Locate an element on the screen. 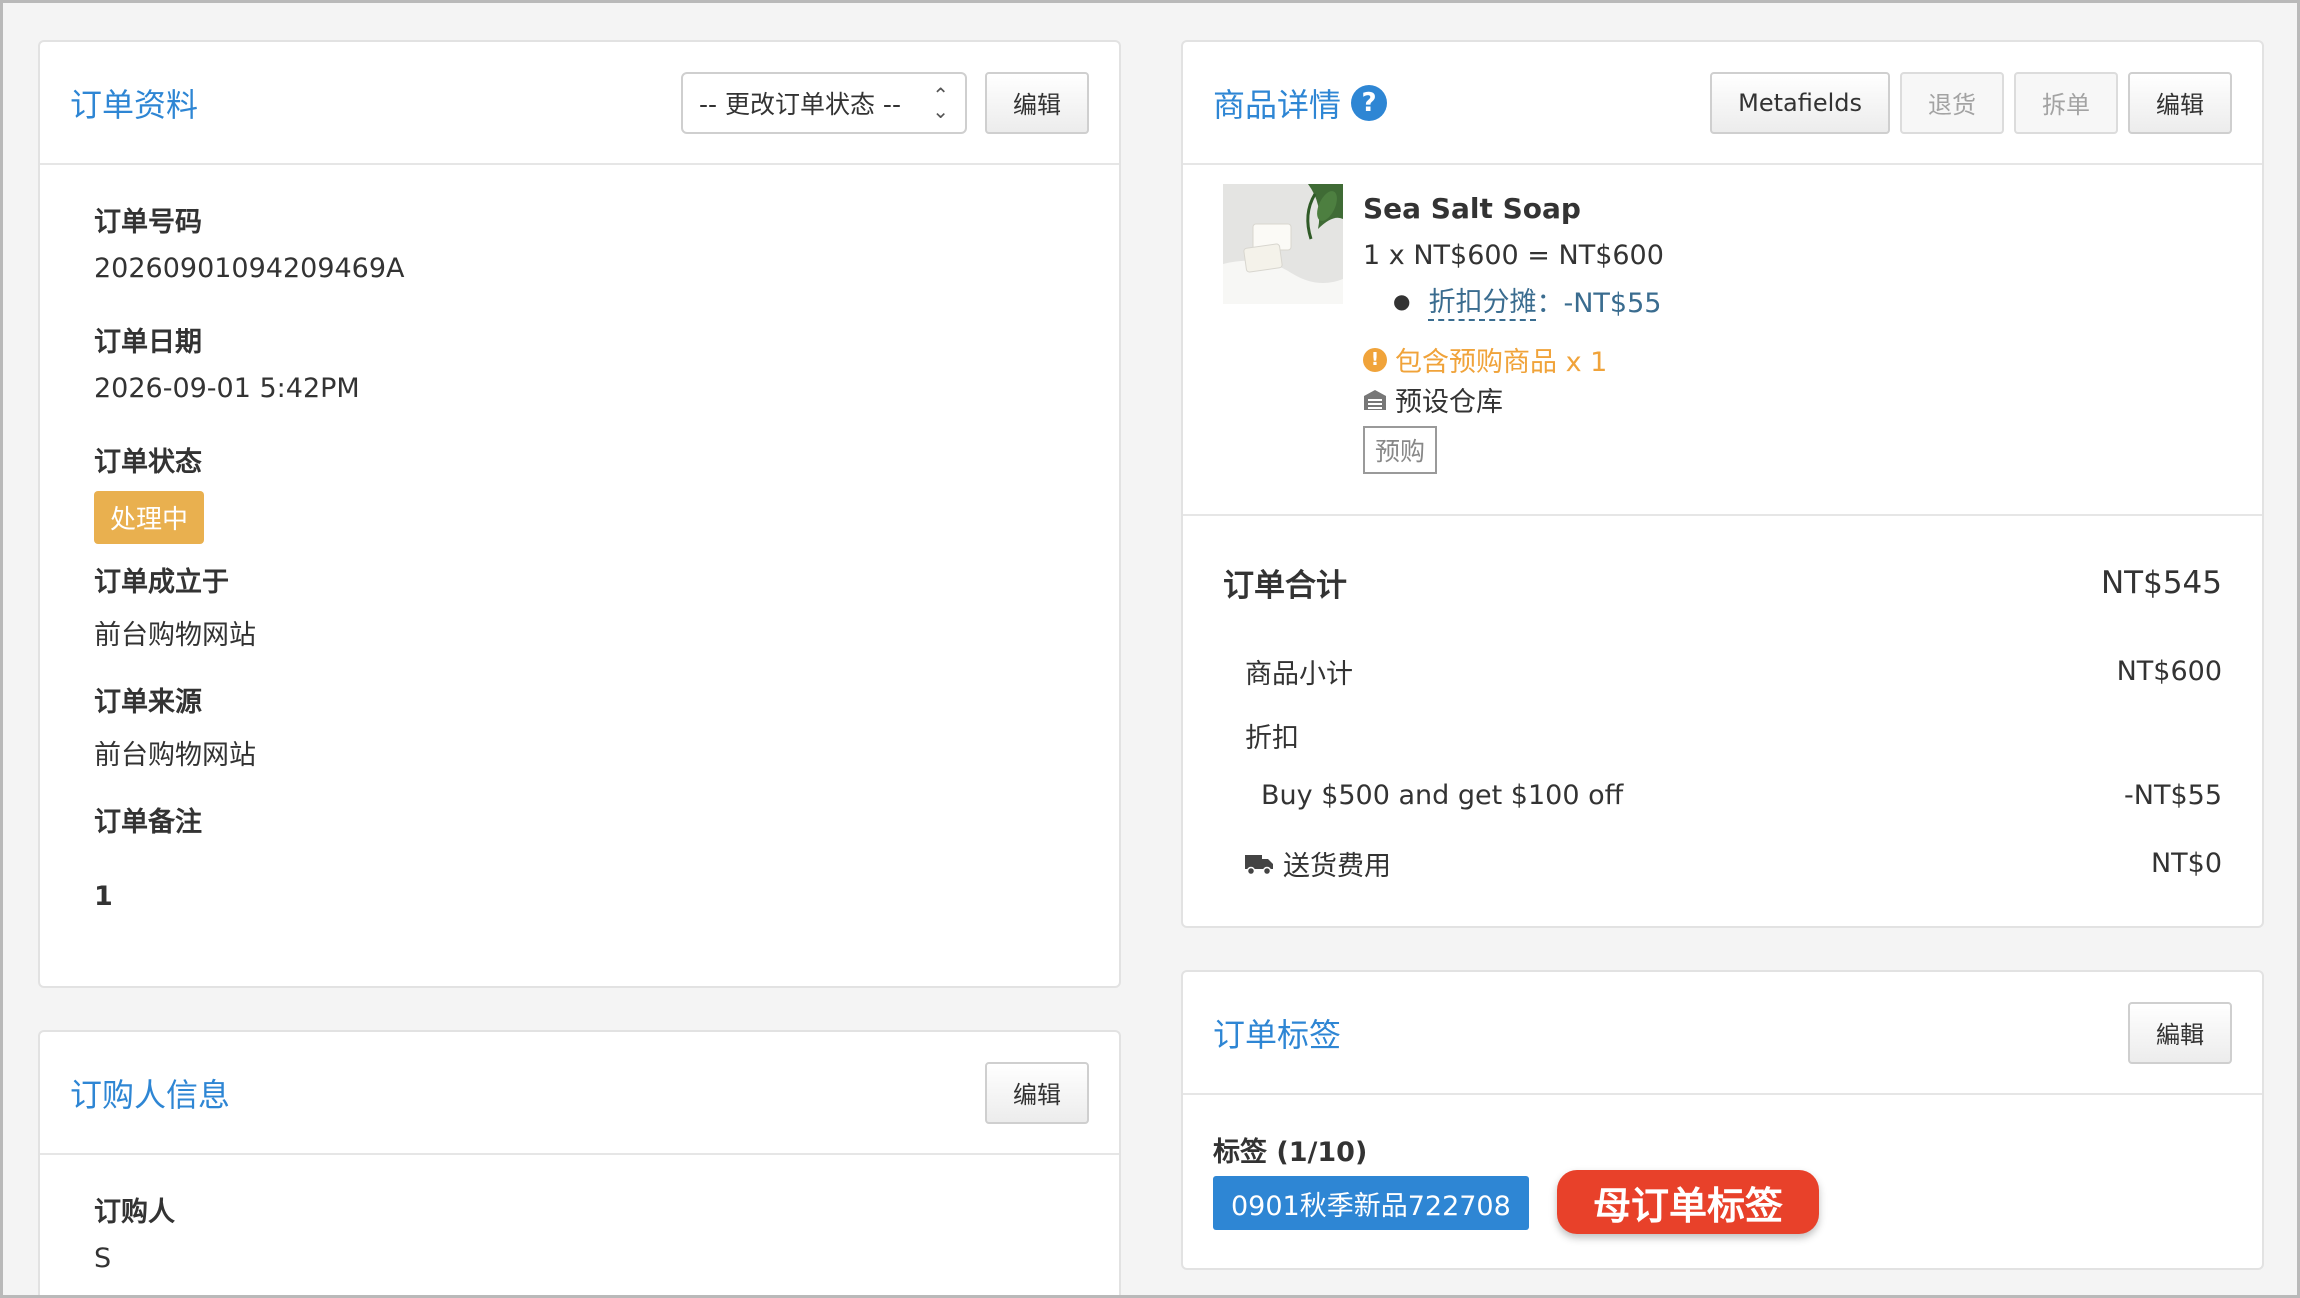 The height and width of the screenshot is (1298, 2300). shipping-row: 送货费用 NT$0 is located at coordinates (1733, 863).